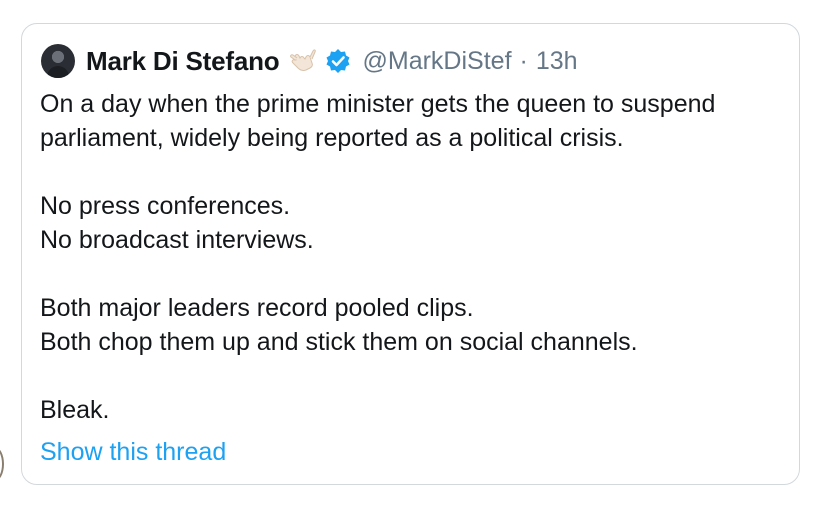 The height and width of the screenshot is (509, 825). I want to click on author-handle: @MarkDiStef, so click(437, 61).